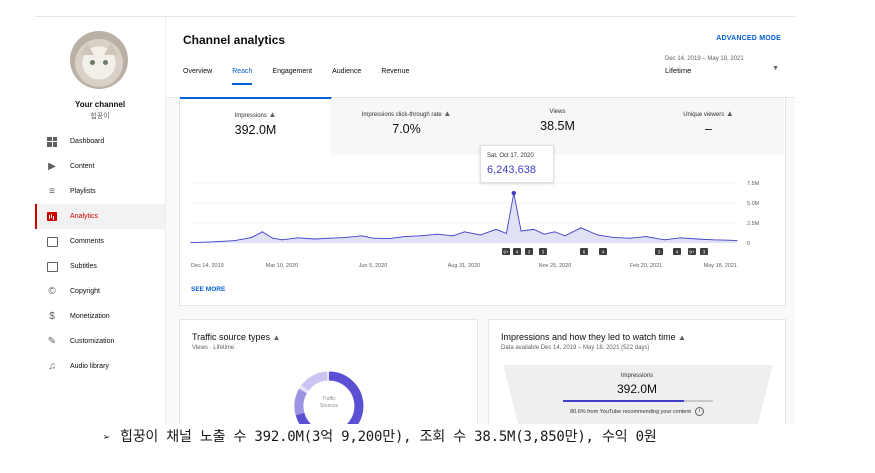 Image resolution: width=875 pixels, height=473 pixels. Describe the element at coordinates (678, 70) in the screenshot. I see `period-selector: Lifetime` at that location.